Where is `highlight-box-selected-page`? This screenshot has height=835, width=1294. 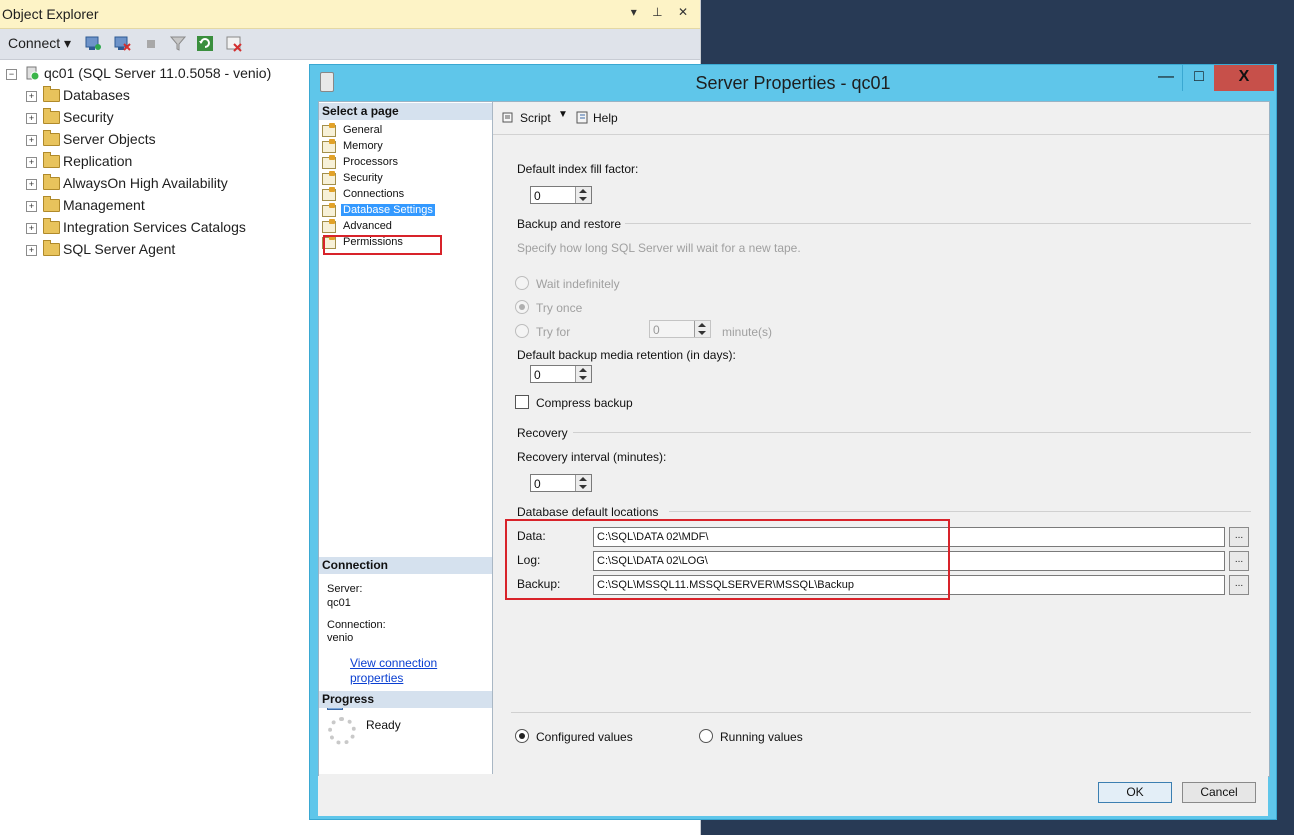 highlight-box-selected-page is located at coordinates (382, 245).